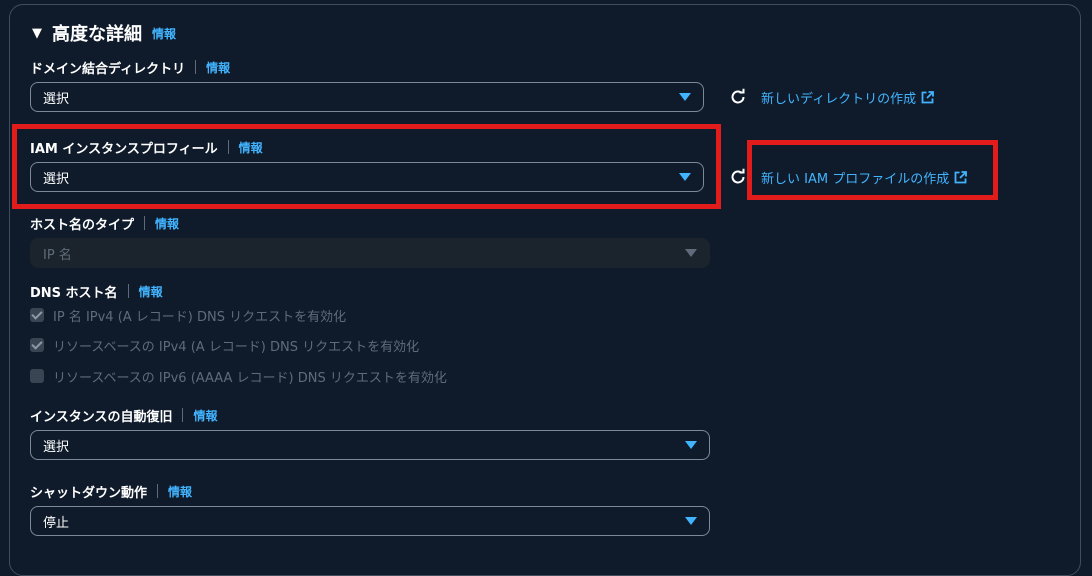 The height and width of the screenshot is (576, 1092). I want to click on directory-select: 選択, so click(367, 97).